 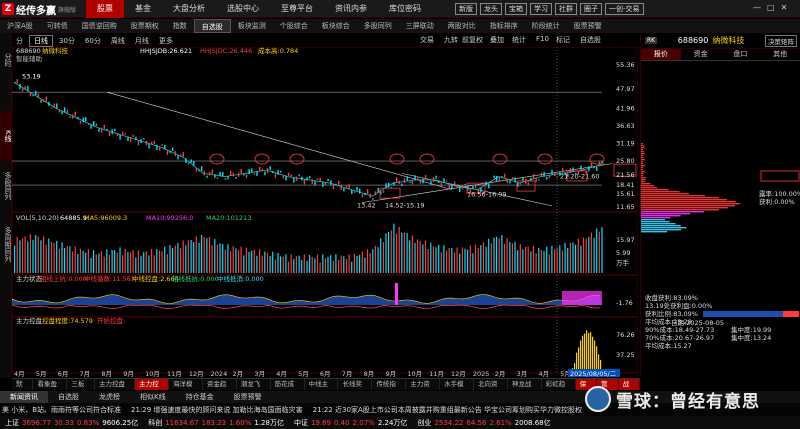 I want to click on top-tool-button: 新版, so click(x=466, y=9).